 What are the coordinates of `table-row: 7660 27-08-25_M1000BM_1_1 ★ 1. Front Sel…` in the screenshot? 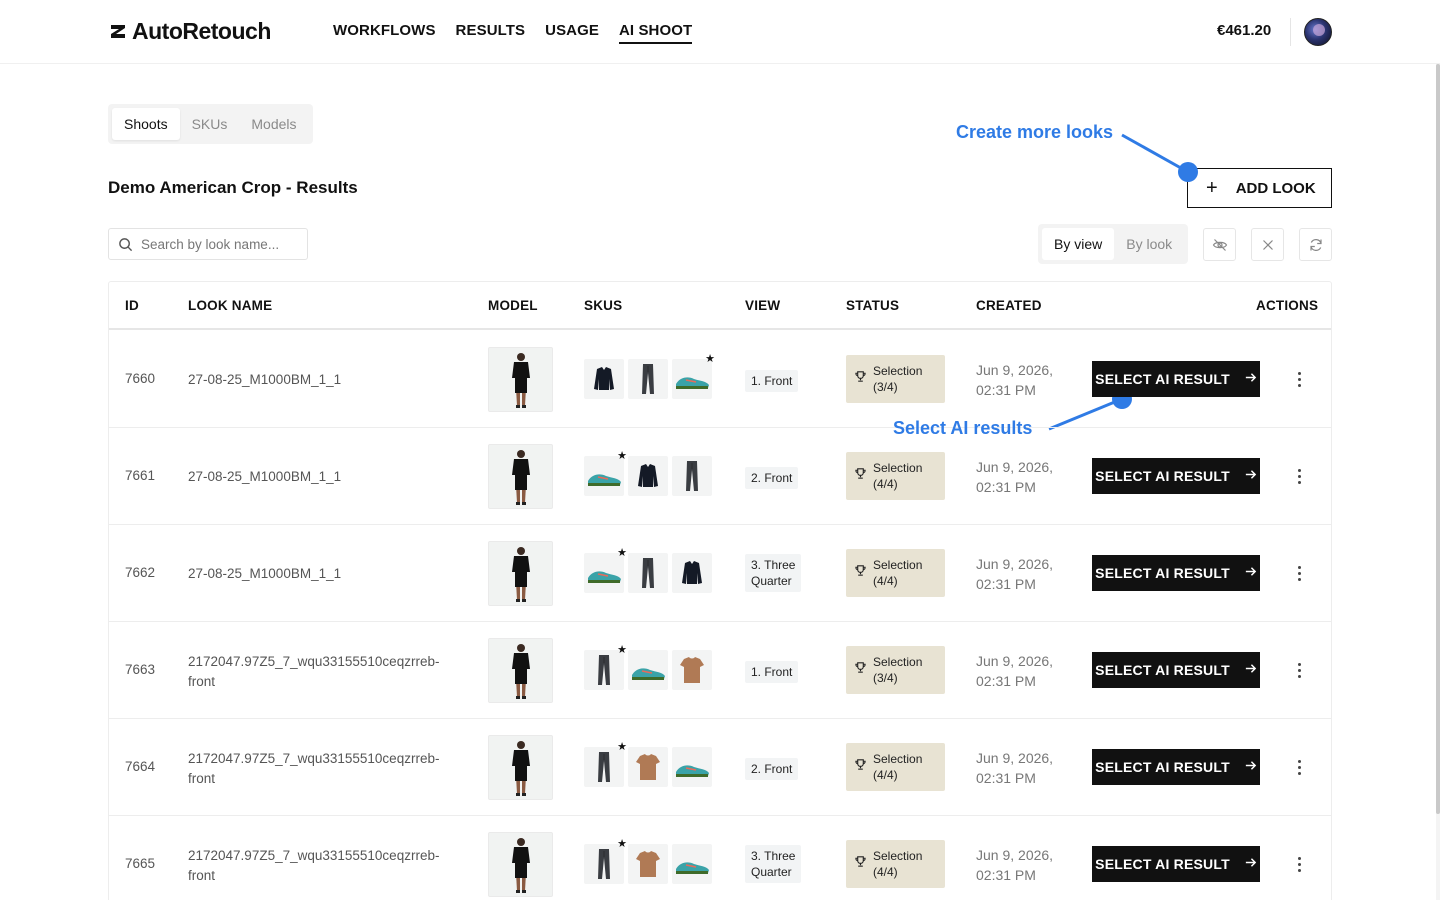 It's located at (720, 379).